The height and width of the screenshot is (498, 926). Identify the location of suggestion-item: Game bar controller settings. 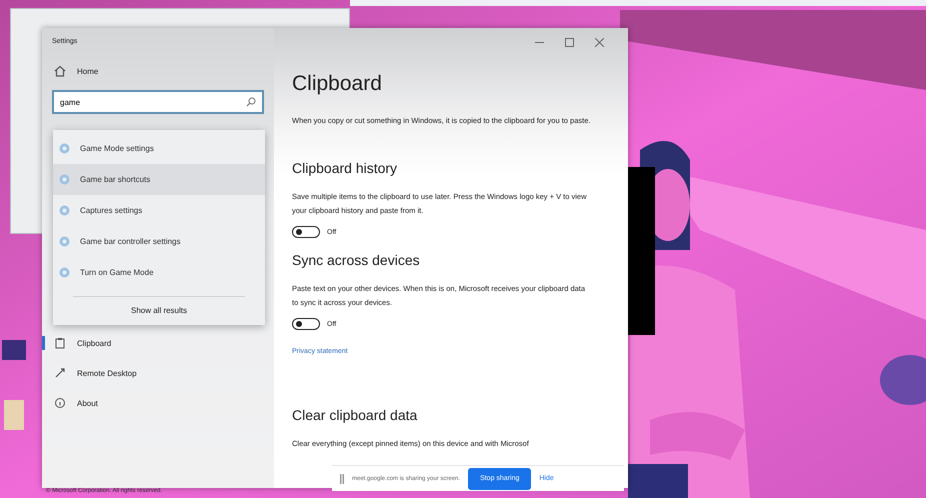
(159, 241).